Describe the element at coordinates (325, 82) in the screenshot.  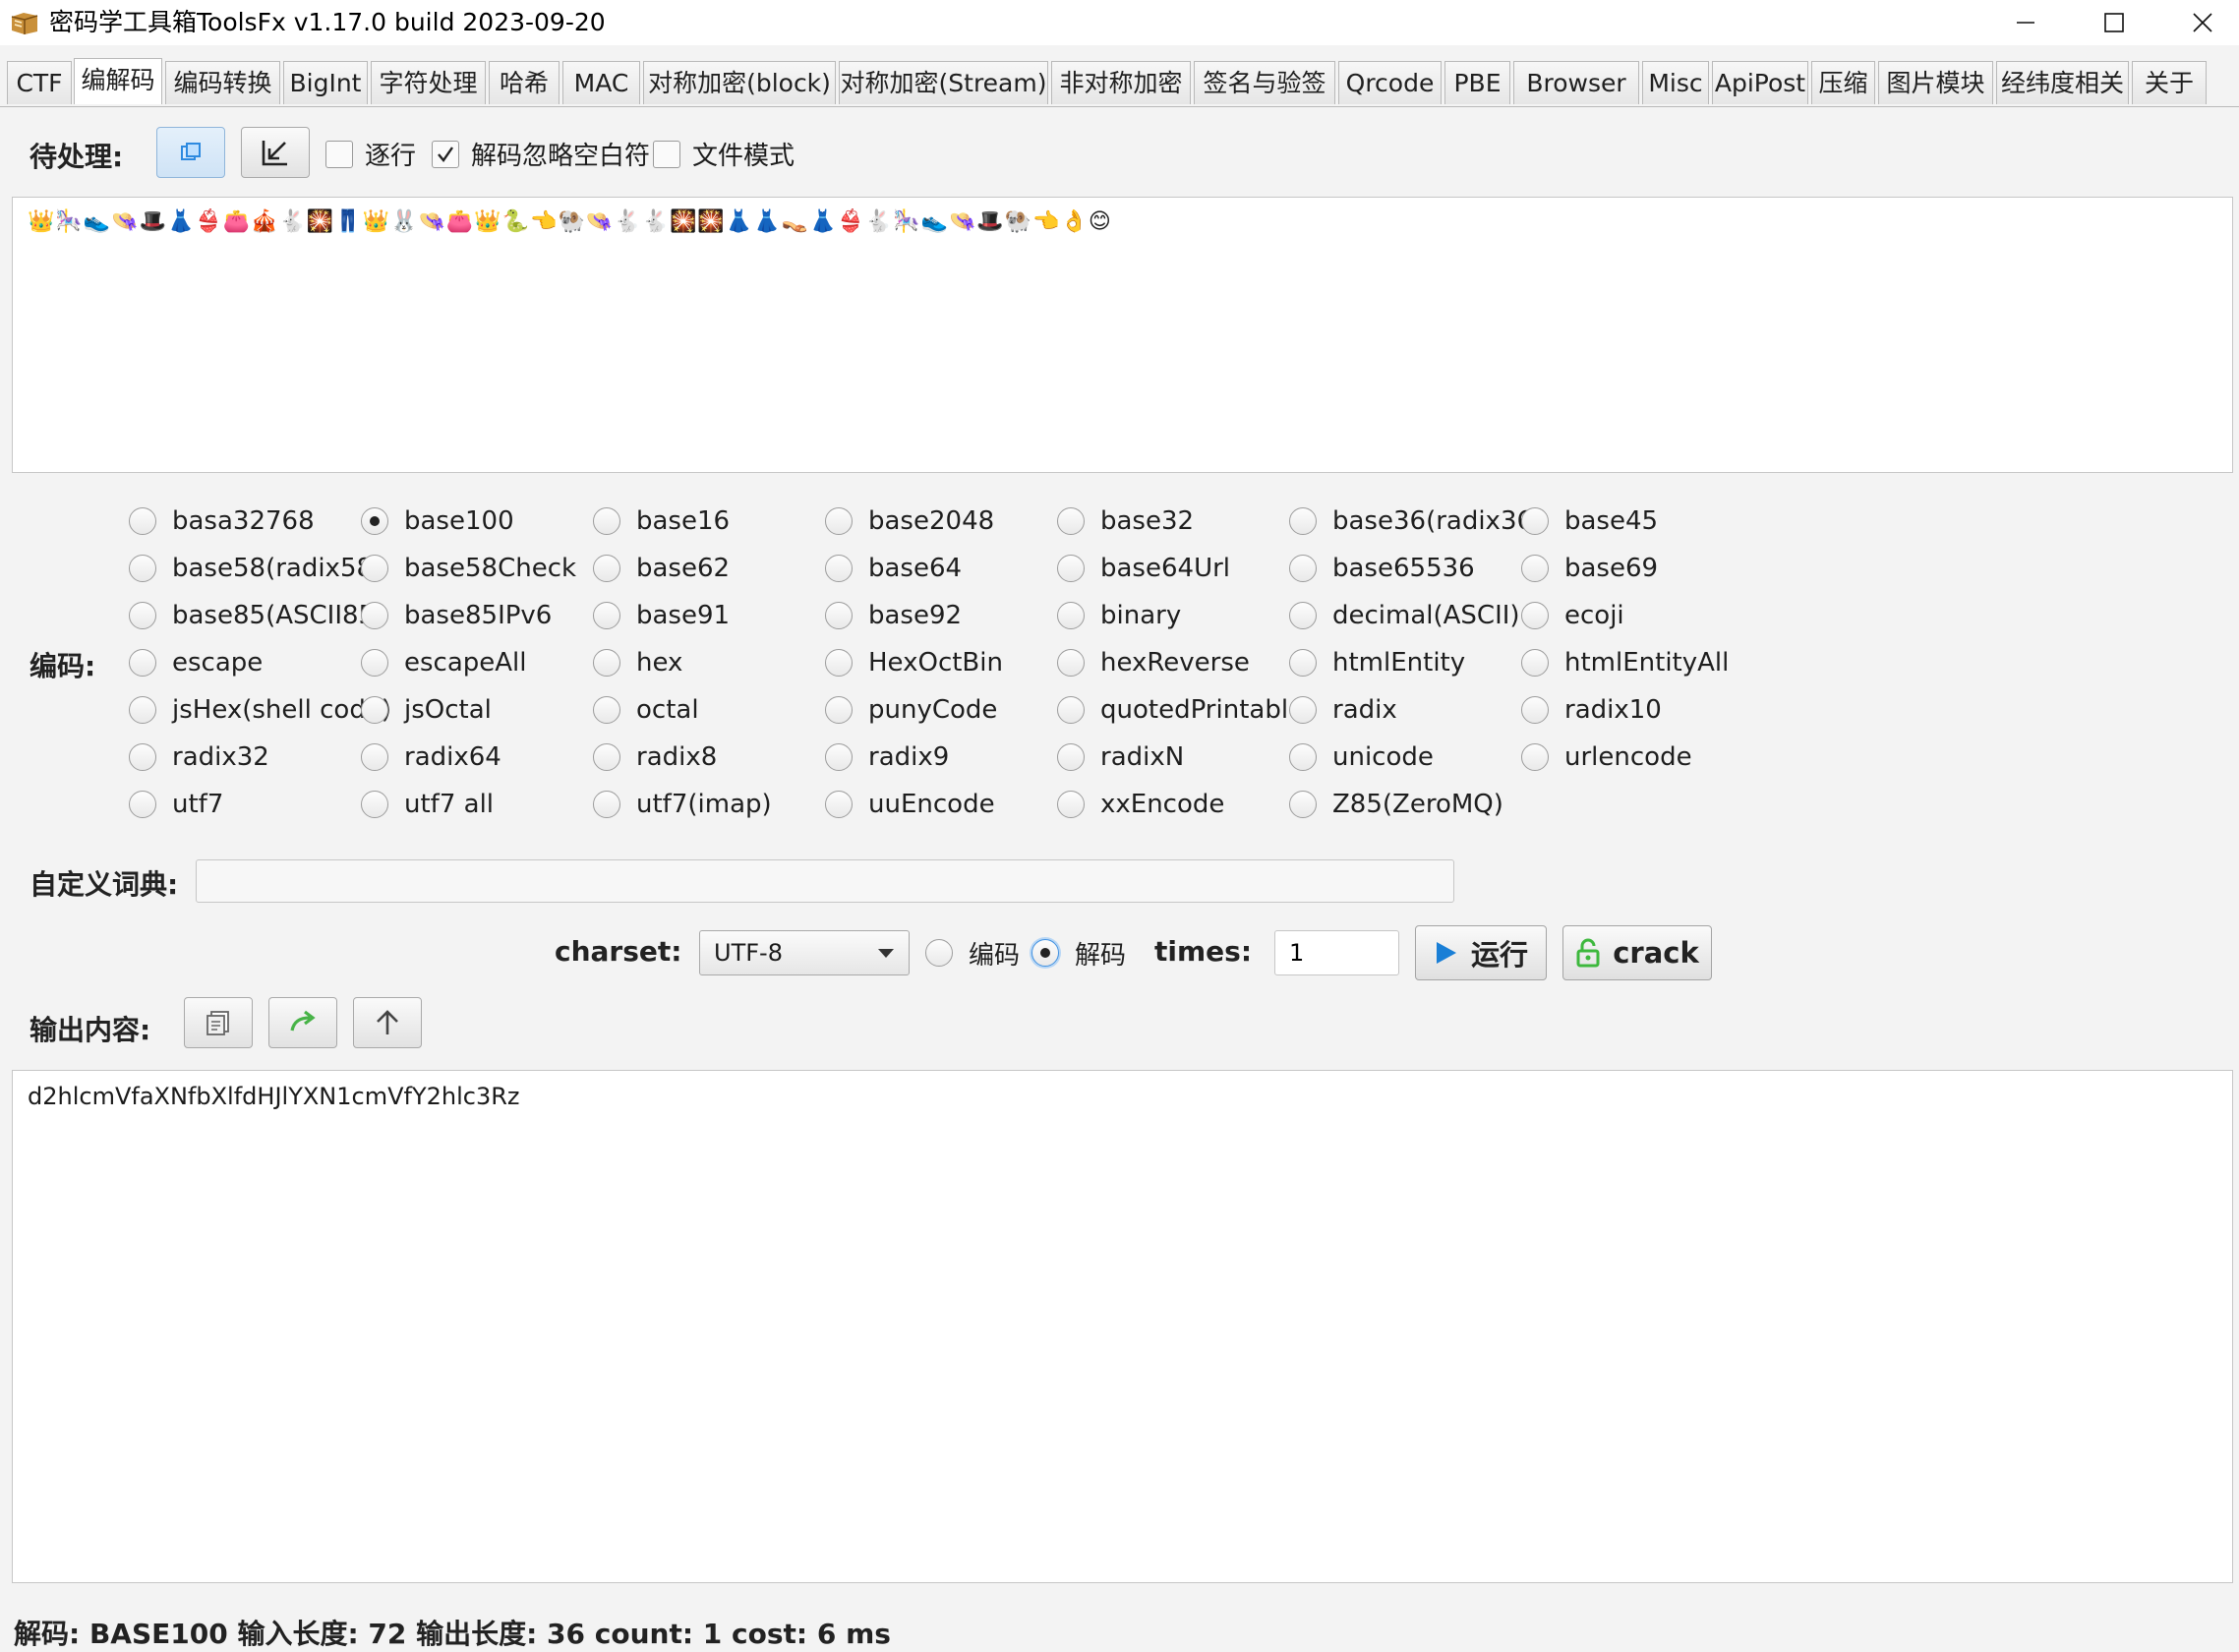
I see `tab-3: BigInt` at that location.